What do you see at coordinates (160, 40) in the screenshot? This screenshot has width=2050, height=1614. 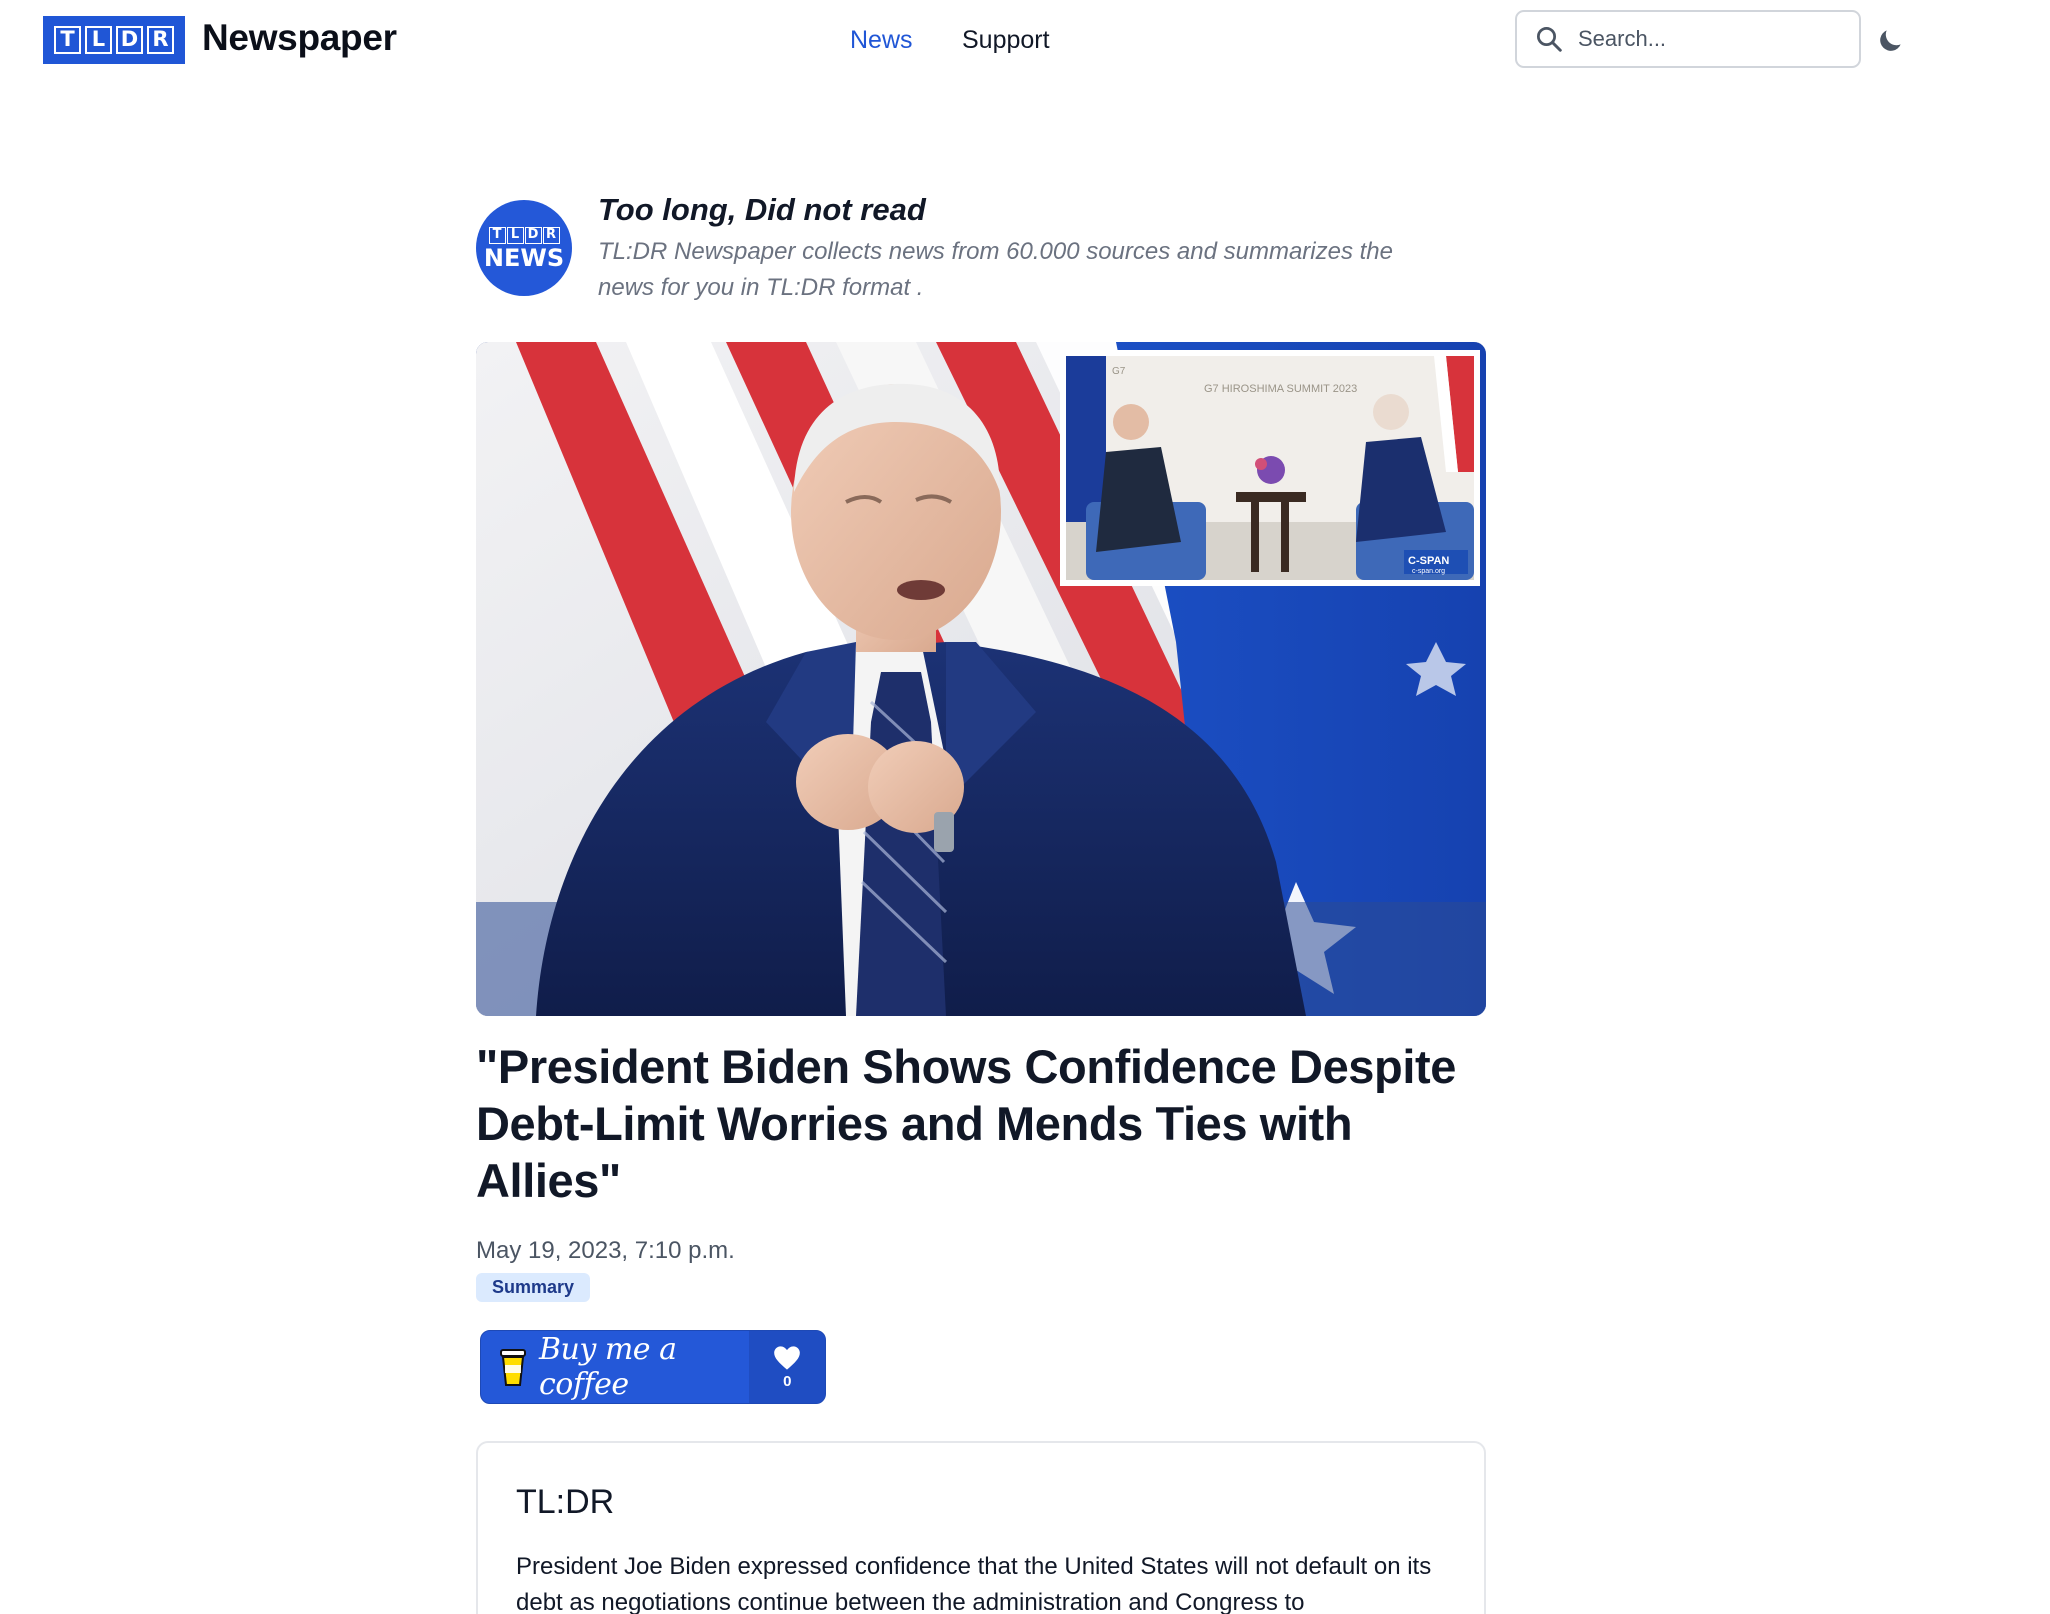 I see `logo-letter: R` at bounding box center [160, 40].